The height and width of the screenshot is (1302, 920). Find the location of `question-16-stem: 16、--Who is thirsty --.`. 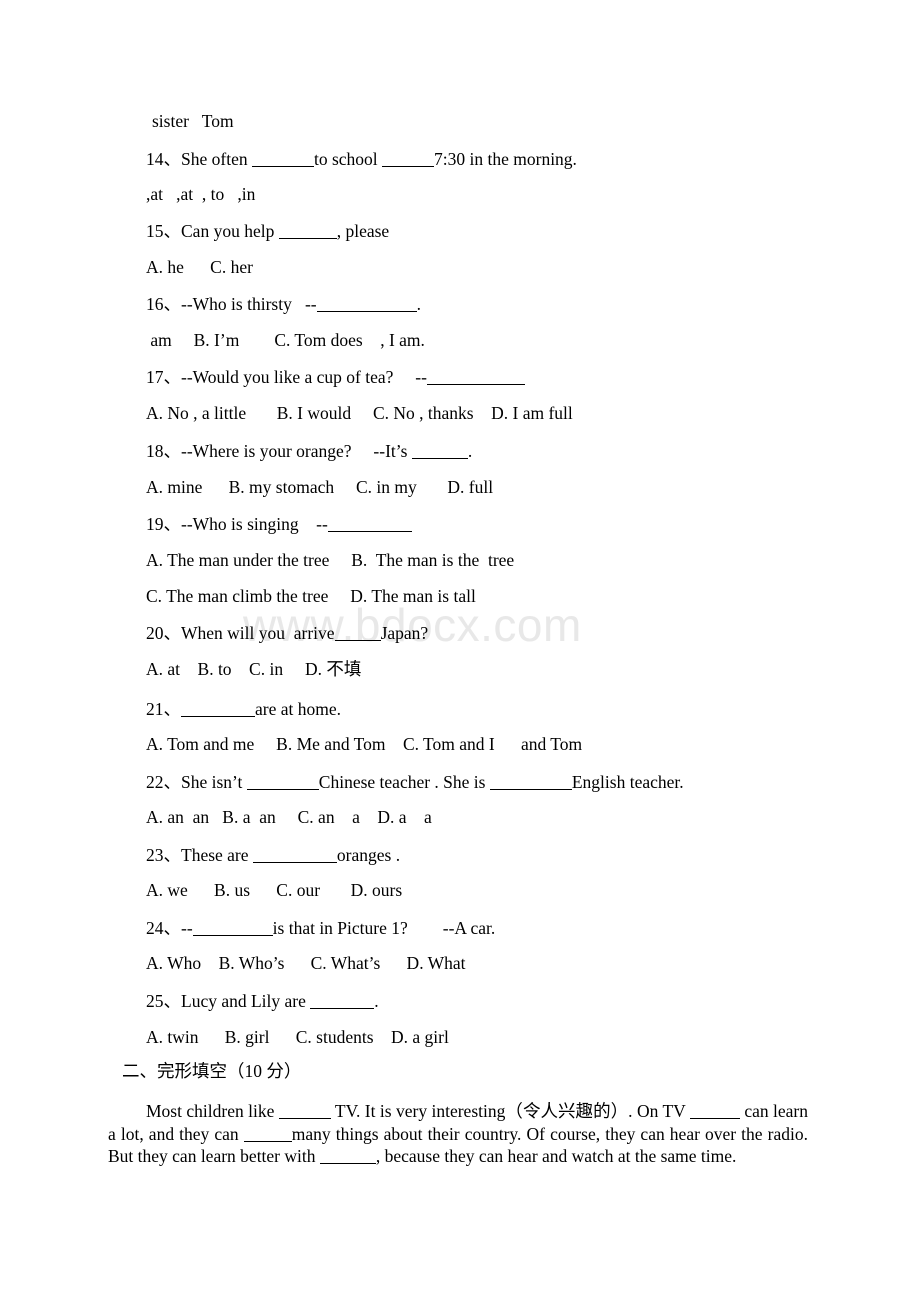

question-16-stem: 16、--Who is thirsty --. is located at coordinates (283, 304).